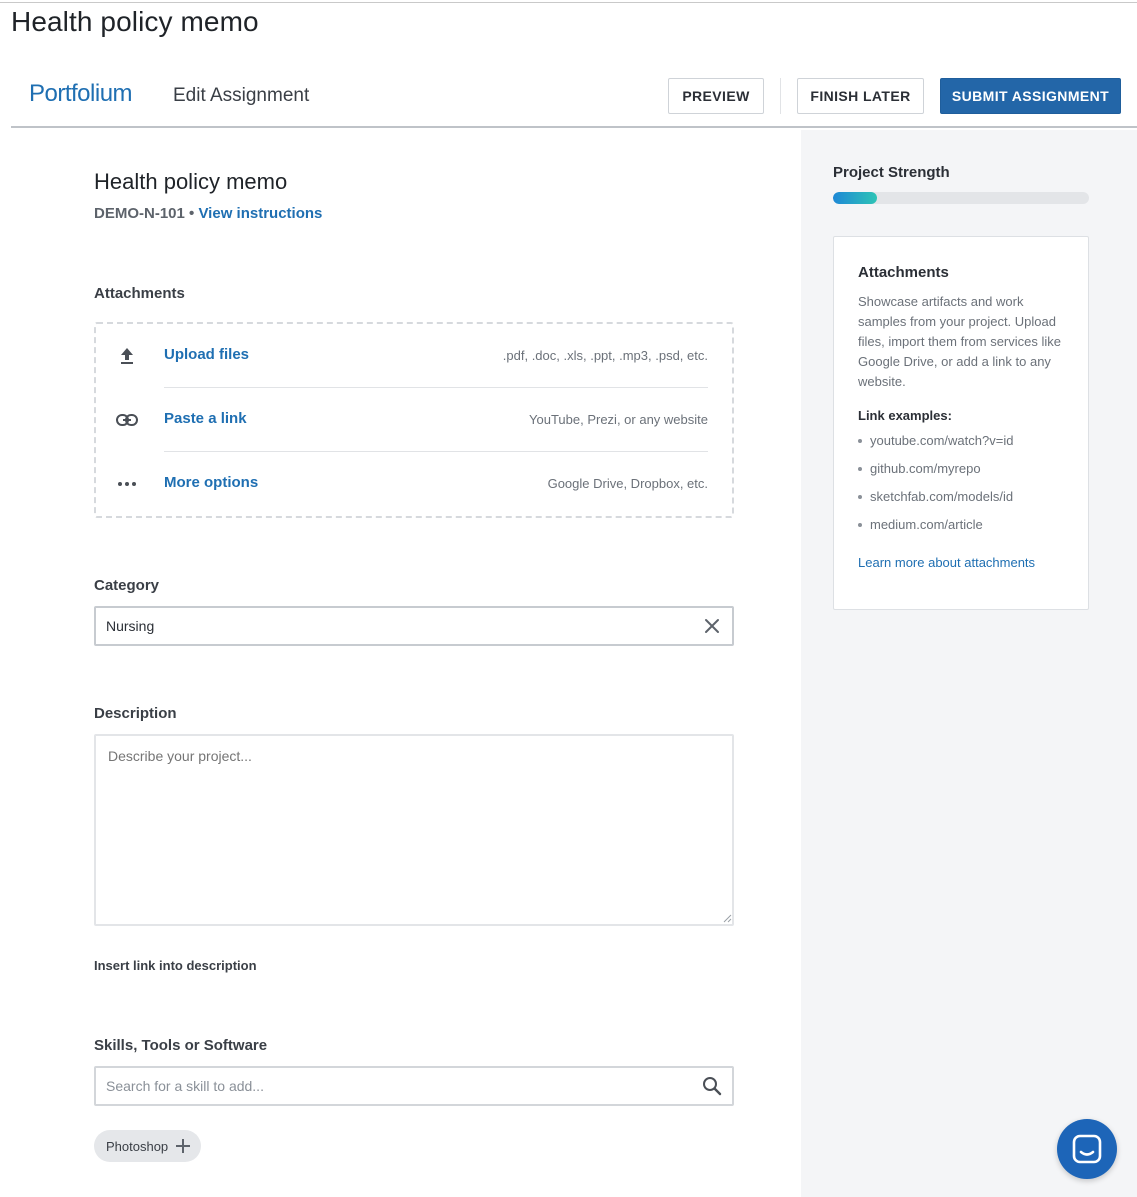 The image size is (1137, 1197). I want to click on assignment-title: Health policy memo, so click(191, 181).